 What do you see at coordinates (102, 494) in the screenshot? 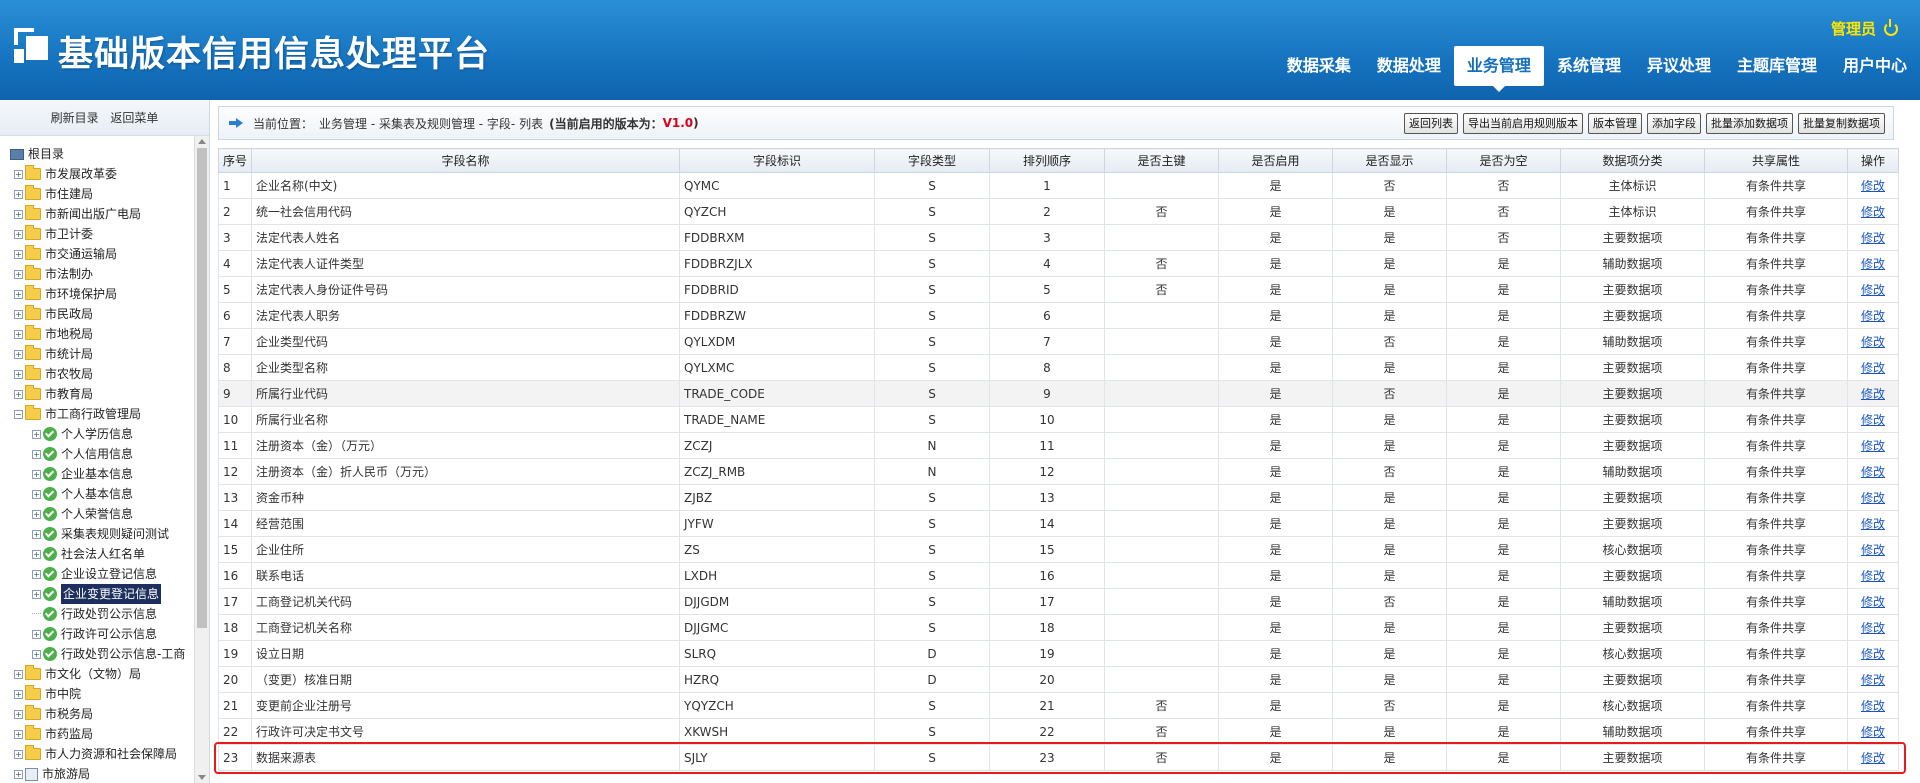
I see `tree-item: + 个人基本信息` at bounding box center [102, 494].